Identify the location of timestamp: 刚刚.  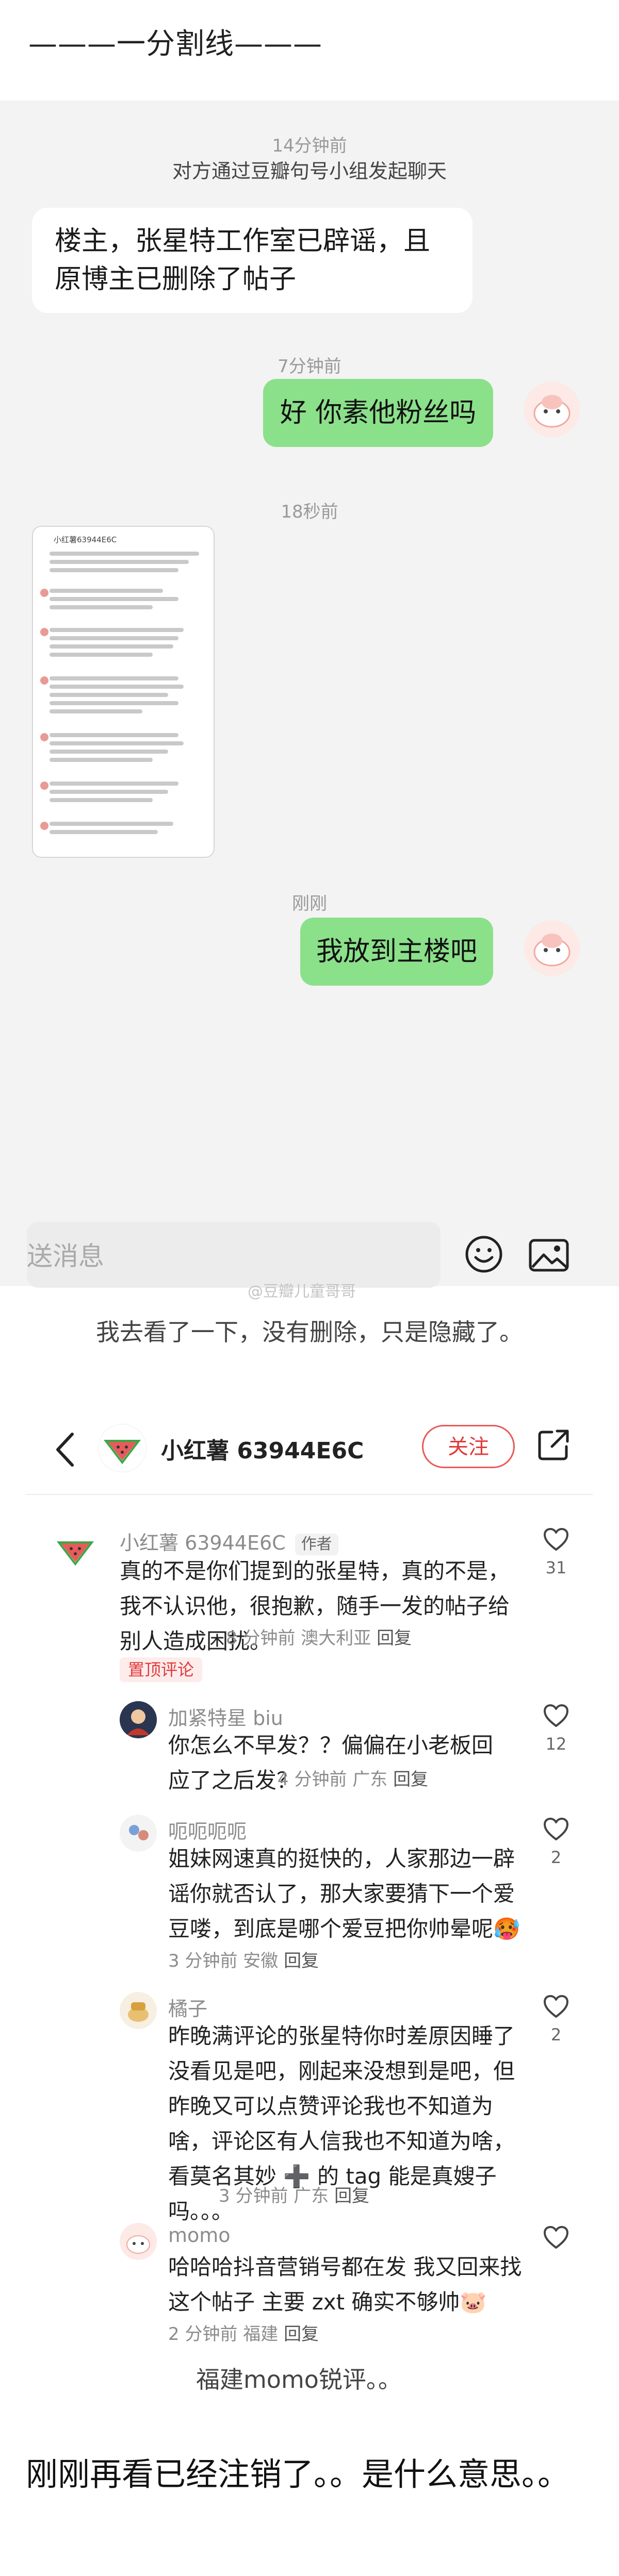
(309, 903).